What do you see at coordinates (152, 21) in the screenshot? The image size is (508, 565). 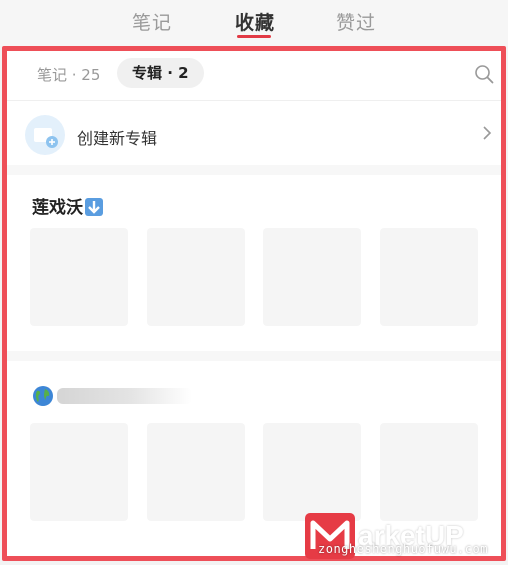 I see `tab-notes: 笔记` at bounding box center [152, 21].